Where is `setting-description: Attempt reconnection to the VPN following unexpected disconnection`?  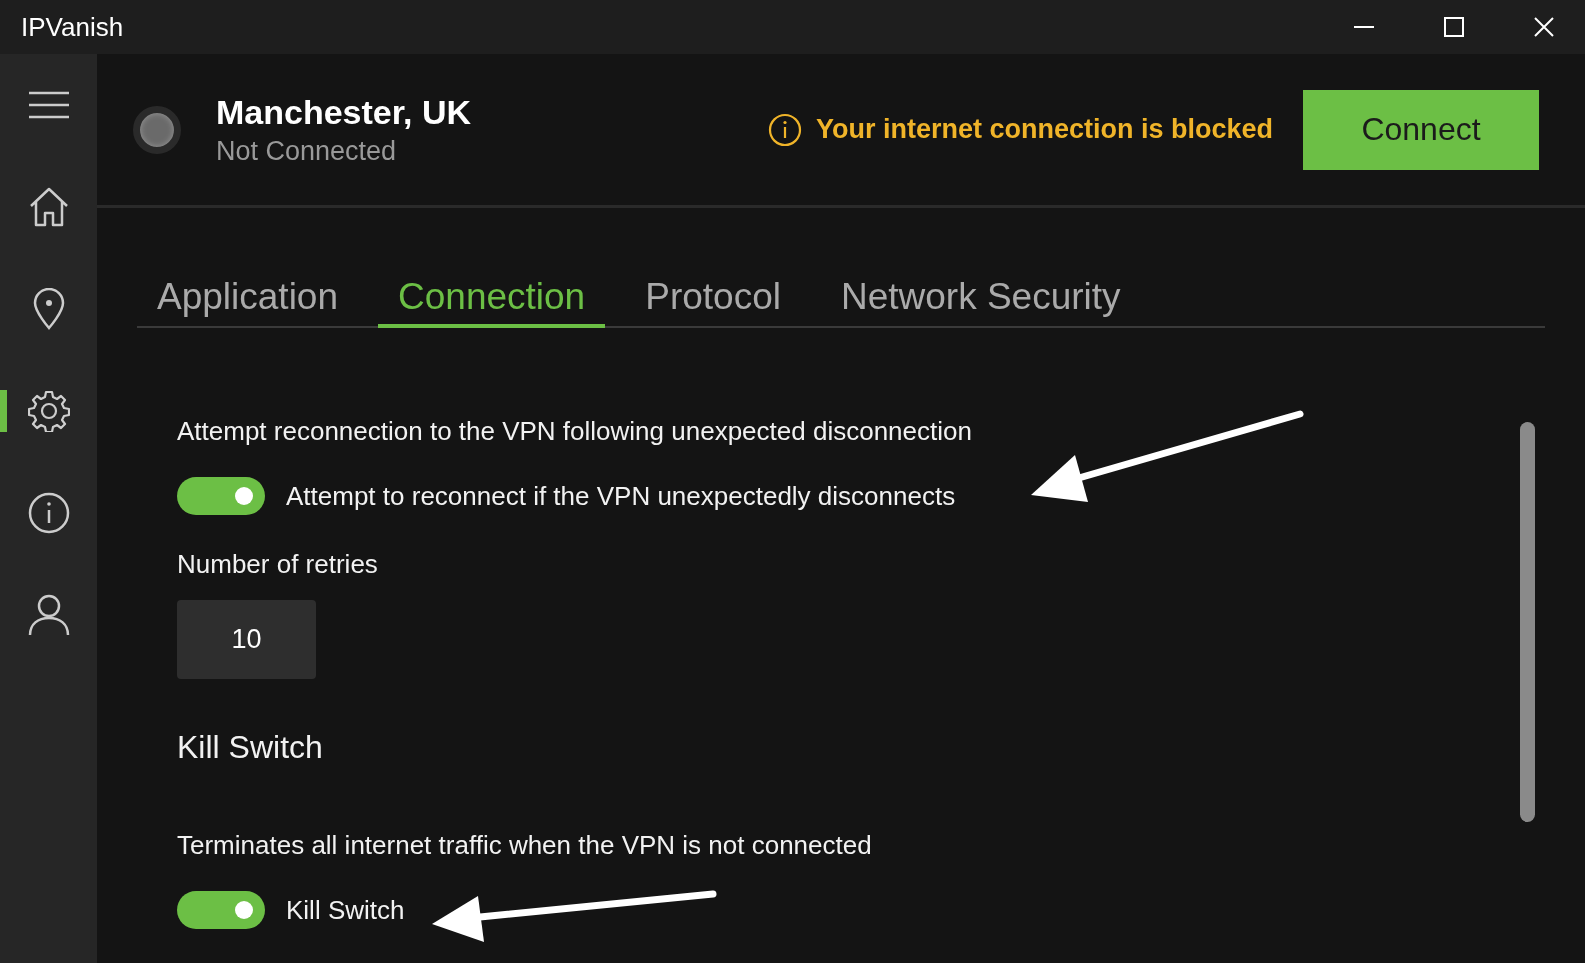 setting-description: Attempt reconnection to the VPN following unexpected disconnection is located at coordinates (575, 431).